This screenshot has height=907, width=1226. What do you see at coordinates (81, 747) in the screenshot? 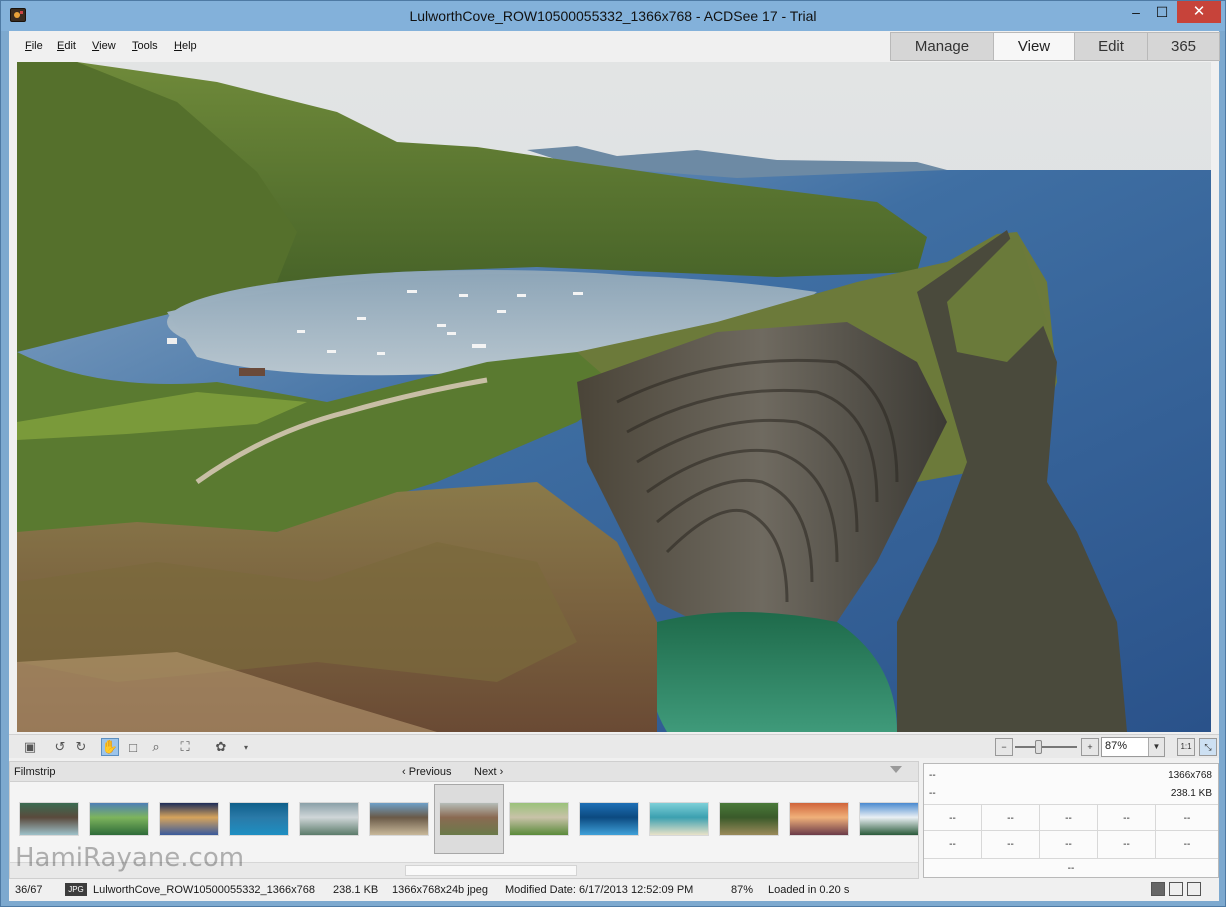
I see `rotate-right-icon: ↻` at bounding box center [81, 747].